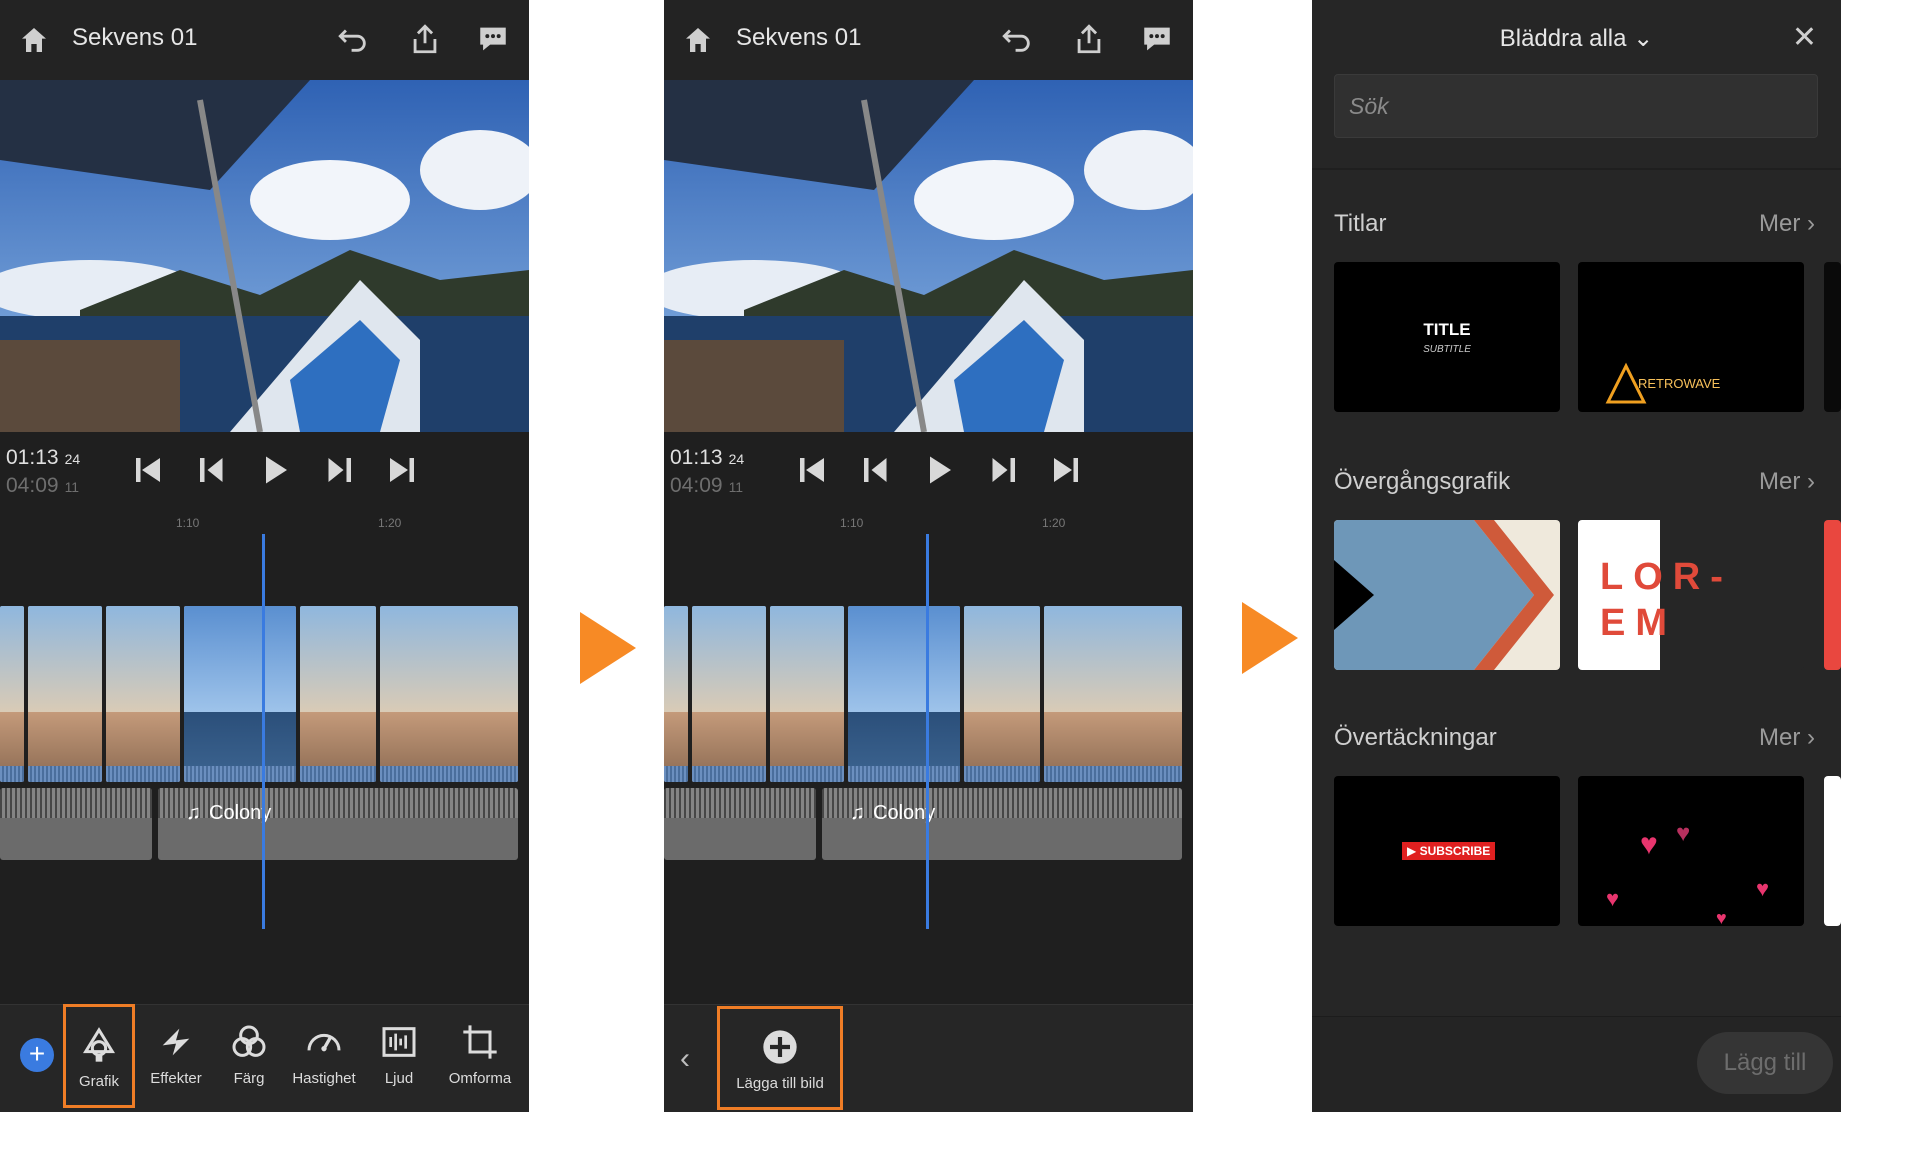 The image size is (1920, 1163). I want to click on retrowave-template-card: RETROWAVE, so click(1691, 337).